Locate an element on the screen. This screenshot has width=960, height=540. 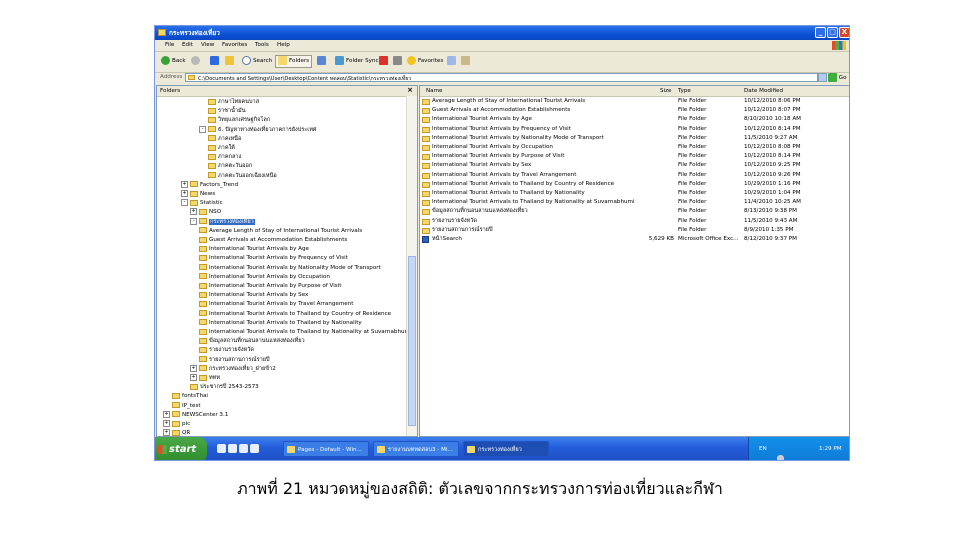
tree-item: ภาคกลาง is located at coordinates (224, 157).